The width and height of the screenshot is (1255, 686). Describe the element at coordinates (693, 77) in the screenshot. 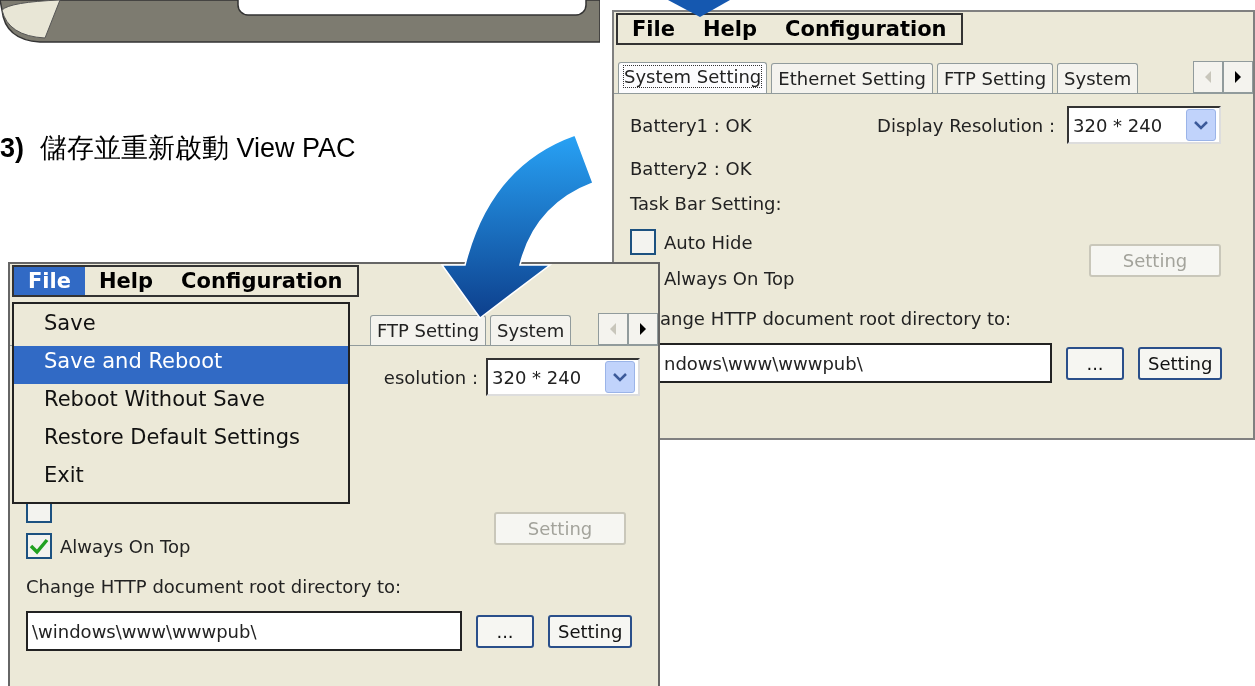

I see `tab: System Setting` at that location.